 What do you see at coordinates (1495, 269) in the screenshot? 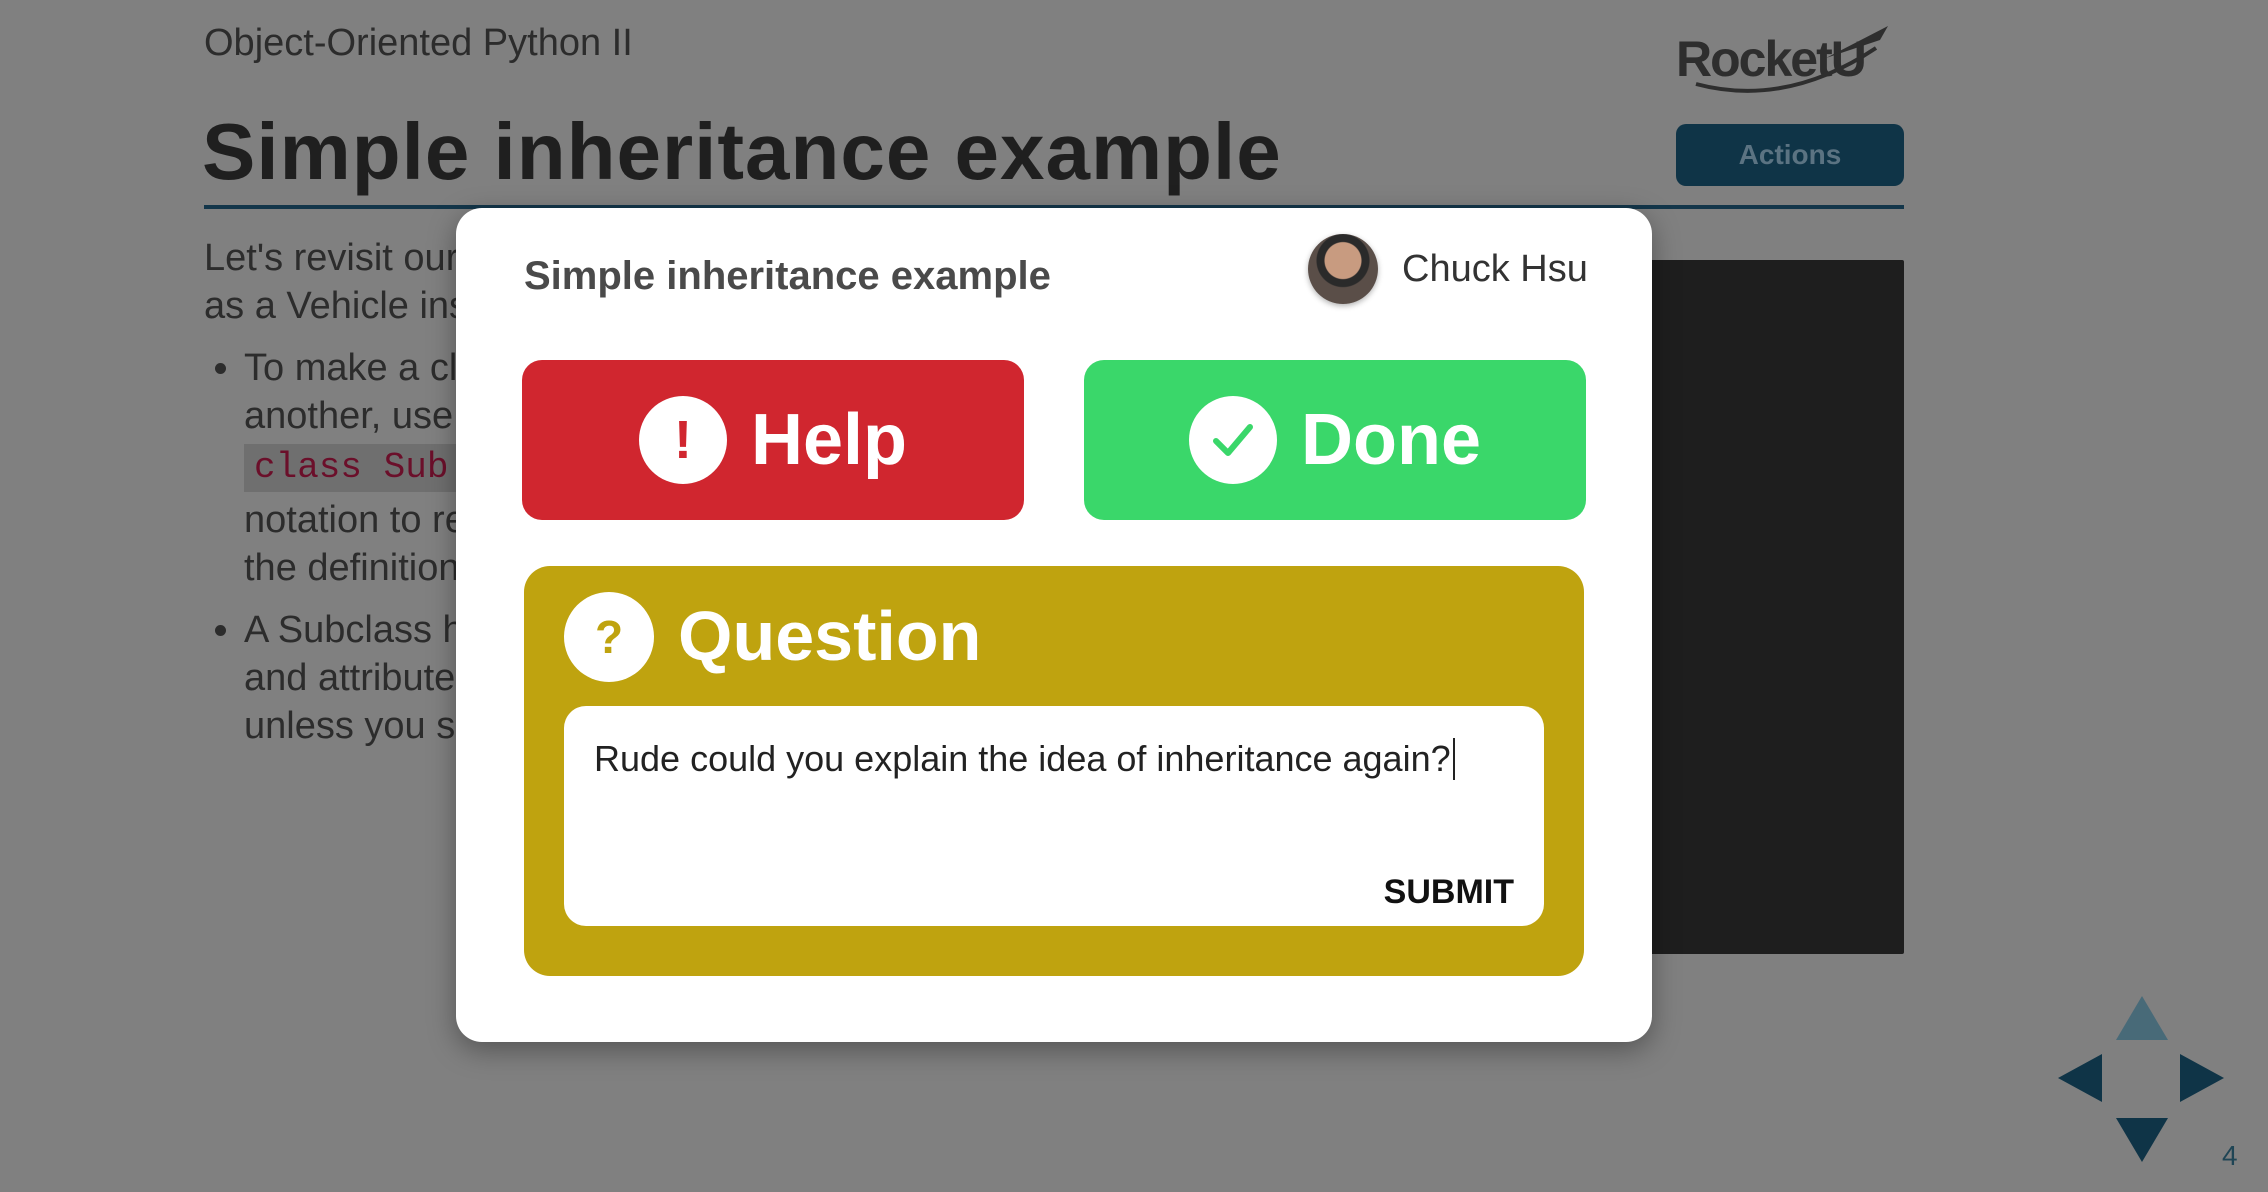
I see `user-name: Chuck Hsu` at bounding box center [1495, 269].